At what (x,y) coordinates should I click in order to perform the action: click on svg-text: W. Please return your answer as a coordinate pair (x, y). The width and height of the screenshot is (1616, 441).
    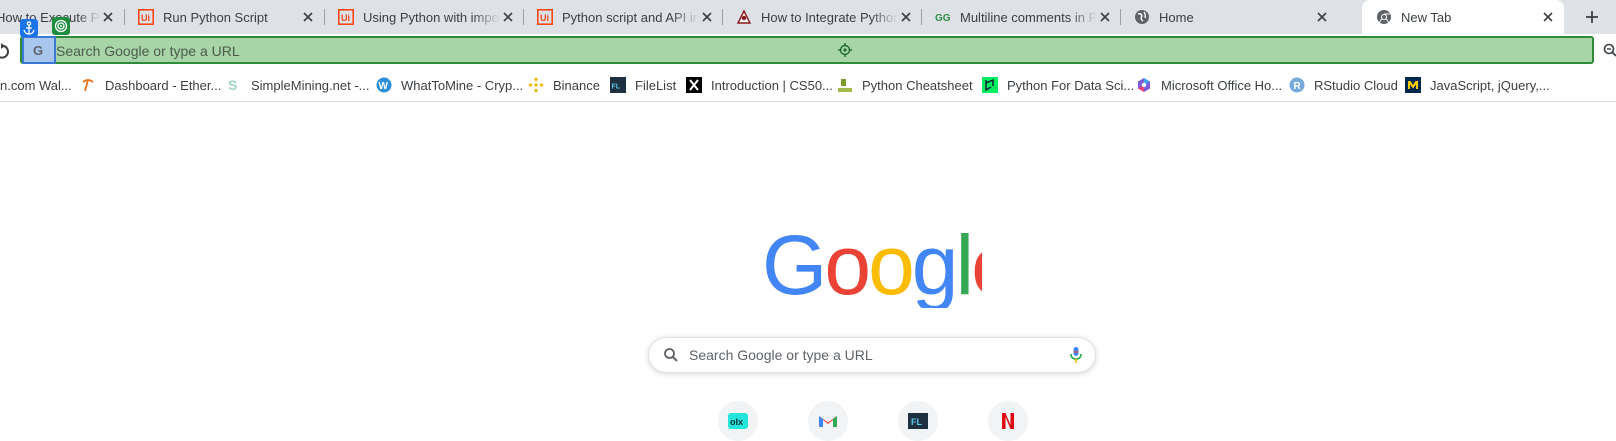
    Looking at the image, I should click on (384, 86).